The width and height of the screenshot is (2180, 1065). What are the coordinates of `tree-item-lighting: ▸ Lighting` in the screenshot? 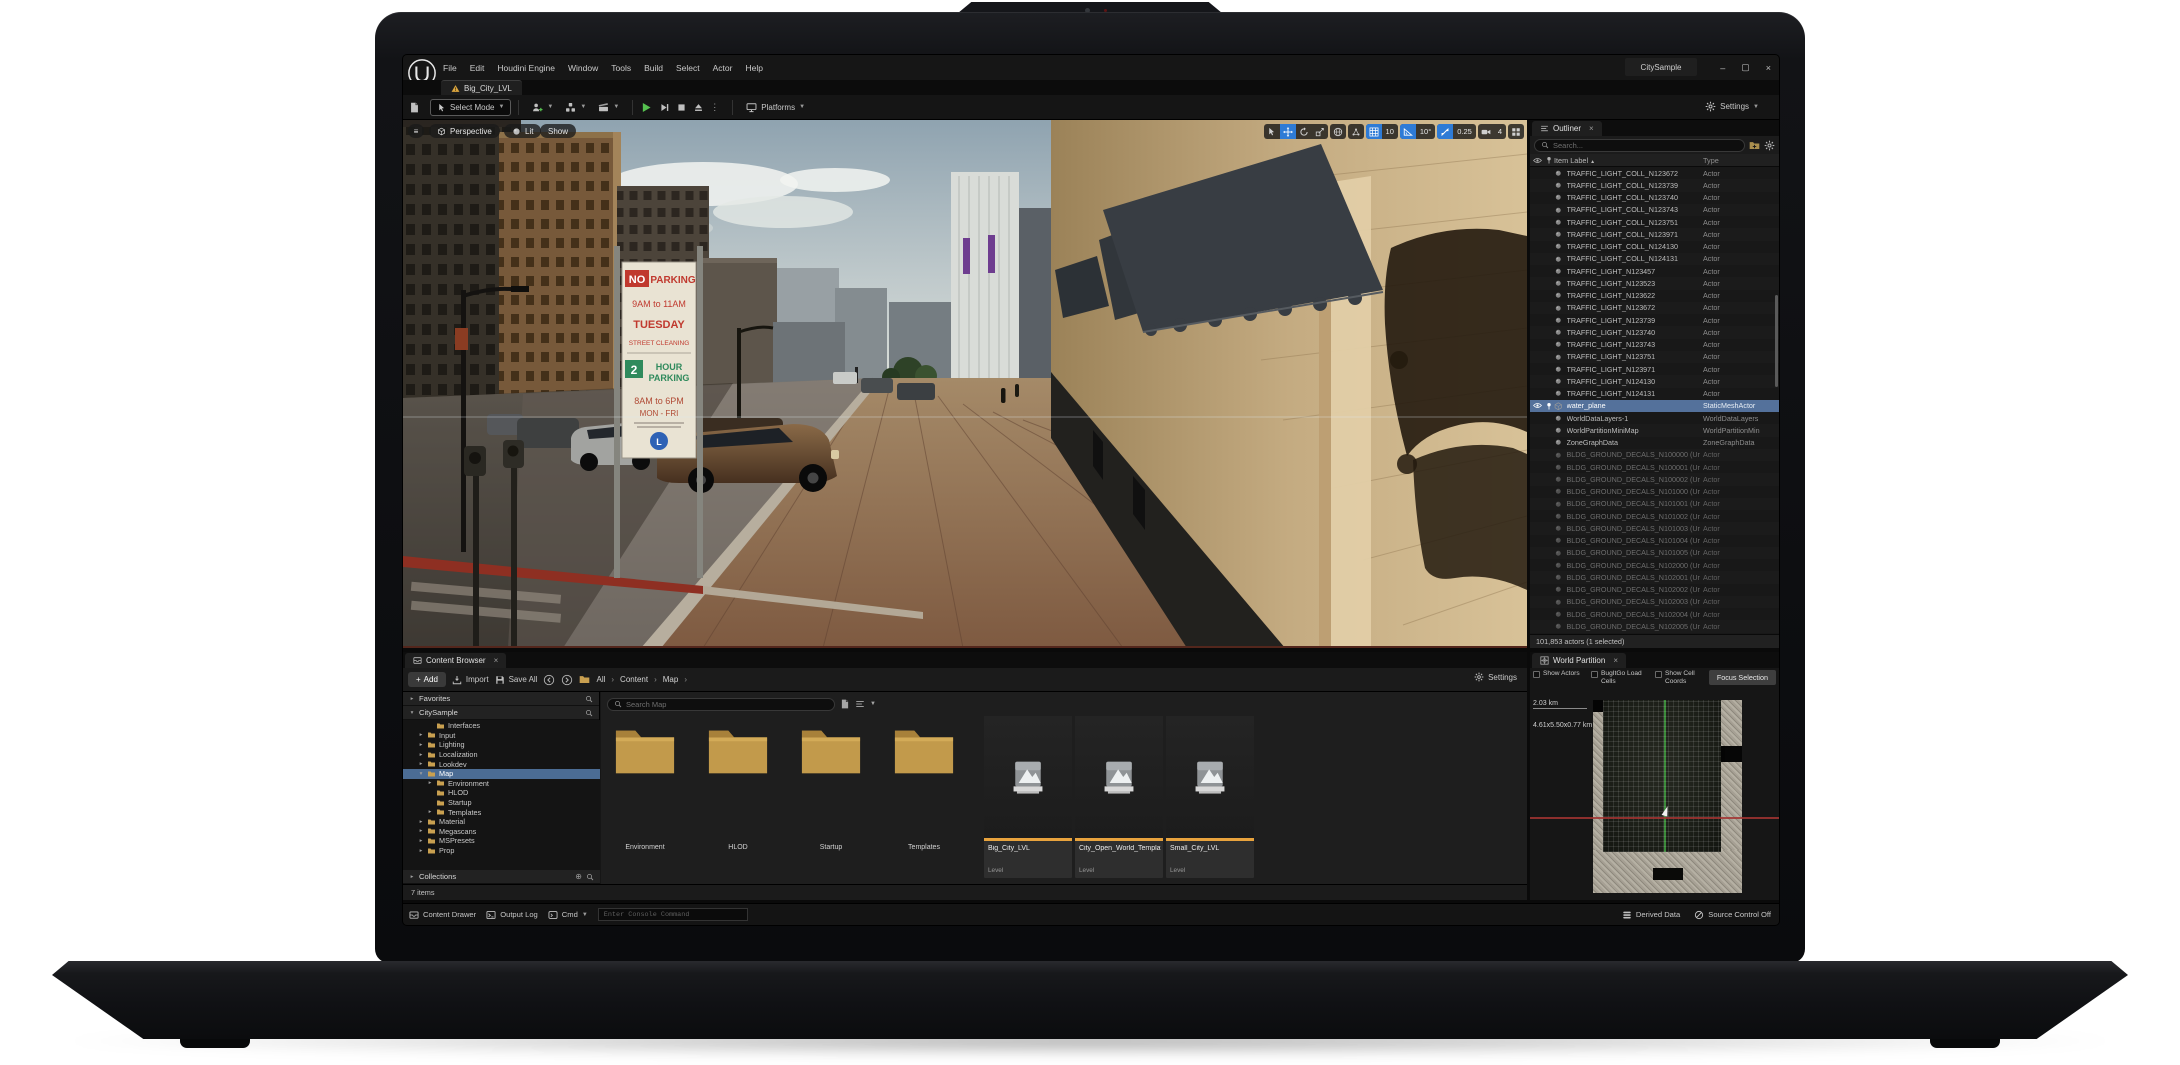 It's located at (501, 745).